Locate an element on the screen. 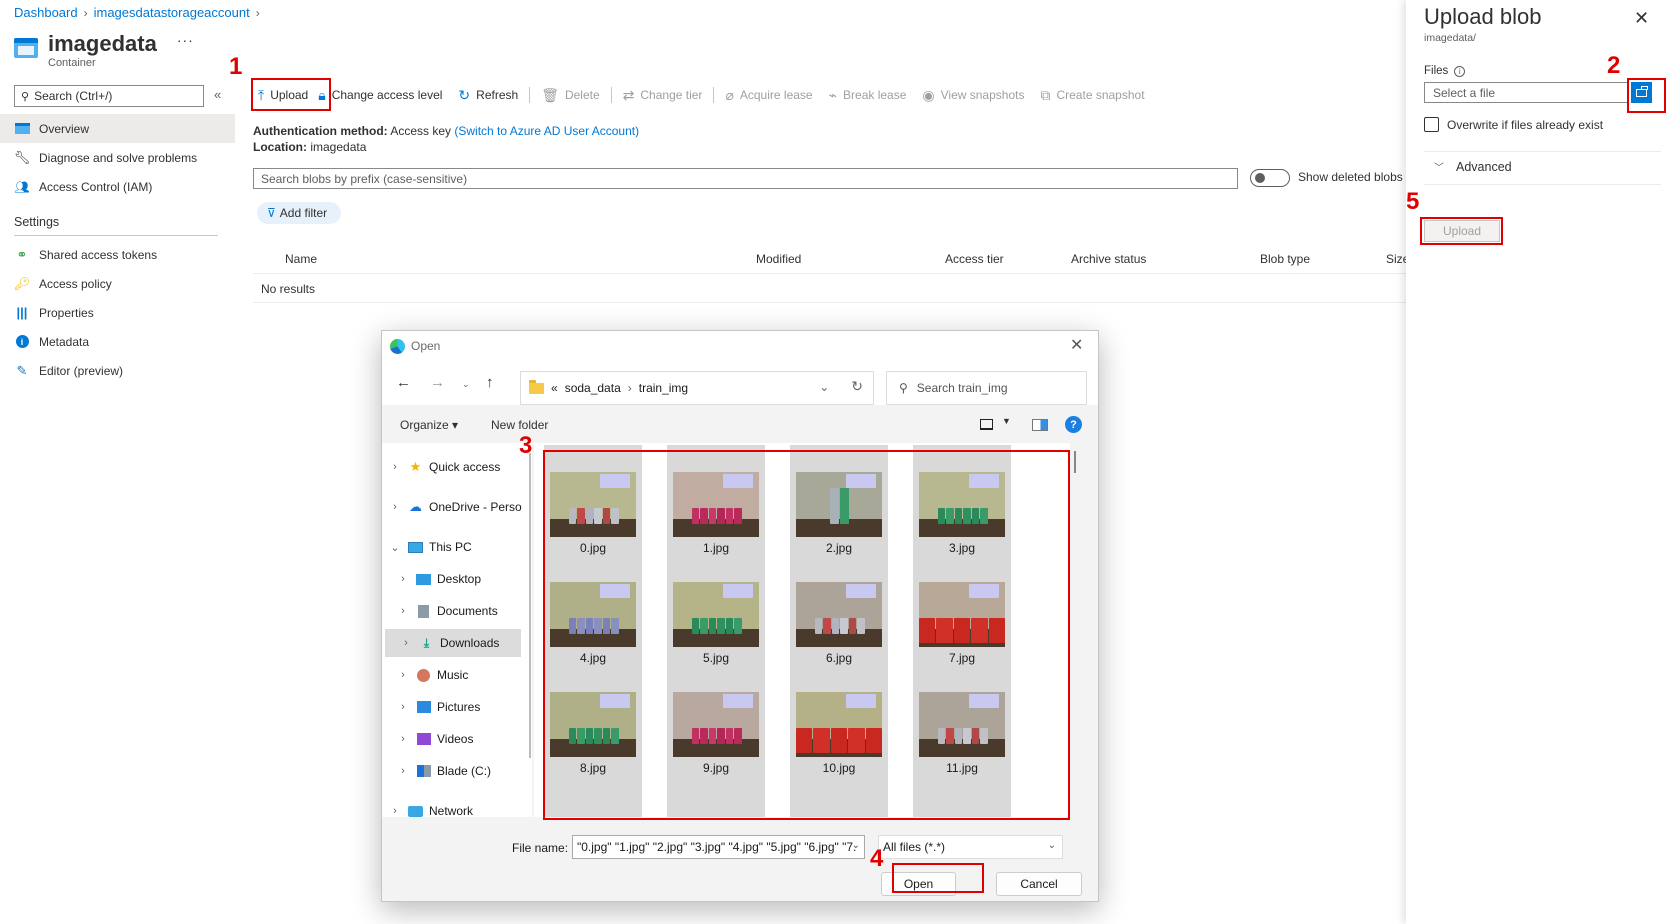 This screenshot has width=1672, height=924. view-mode-icon is located at coordinates (986, 424).